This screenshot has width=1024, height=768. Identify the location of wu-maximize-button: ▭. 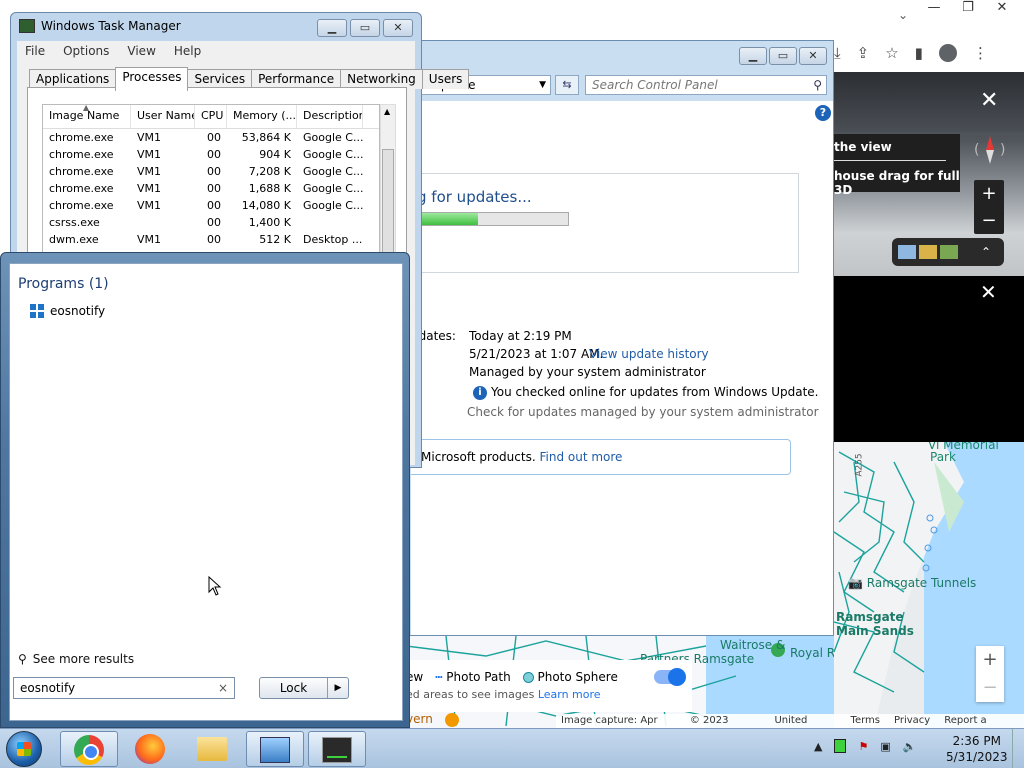
(783, 56).